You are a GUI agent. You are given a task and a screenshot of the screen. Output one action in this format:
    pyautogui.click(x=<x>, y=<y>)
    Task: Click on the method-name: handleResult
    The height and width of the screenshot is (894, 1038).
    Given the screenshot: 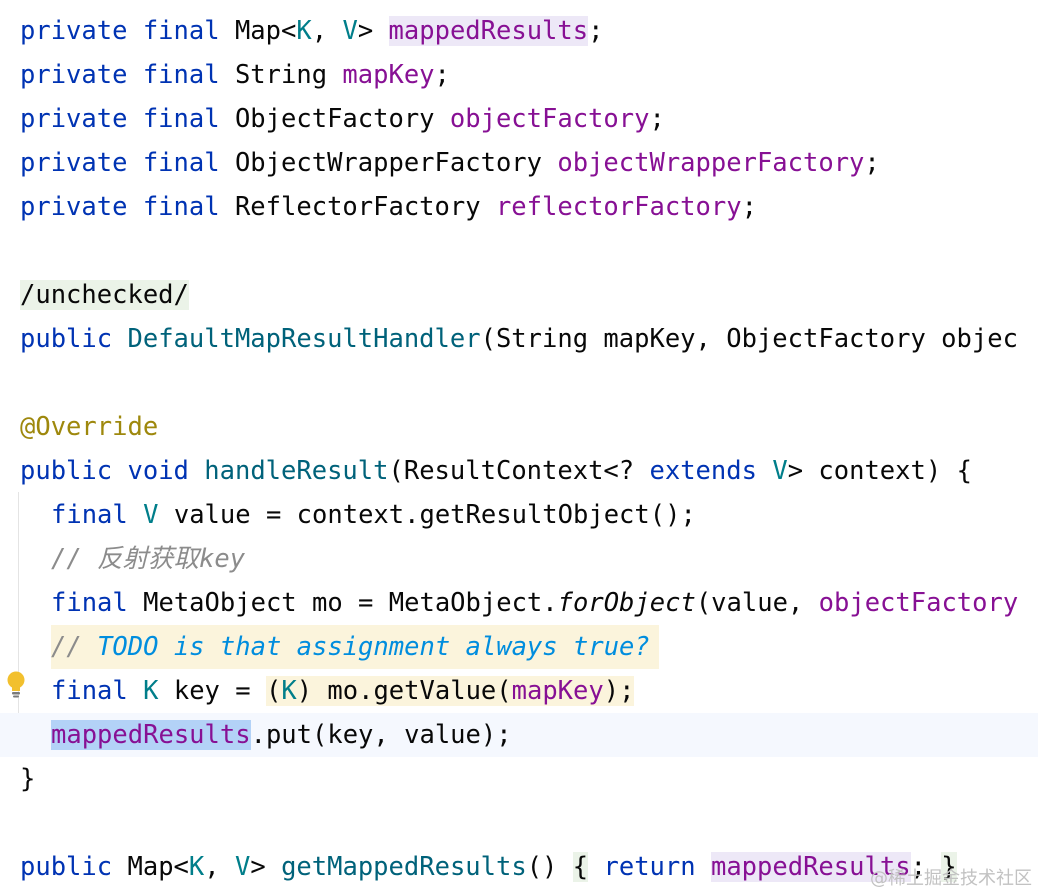 What is the action you would take?
    pyautogui.click(x=296, y=471)
    